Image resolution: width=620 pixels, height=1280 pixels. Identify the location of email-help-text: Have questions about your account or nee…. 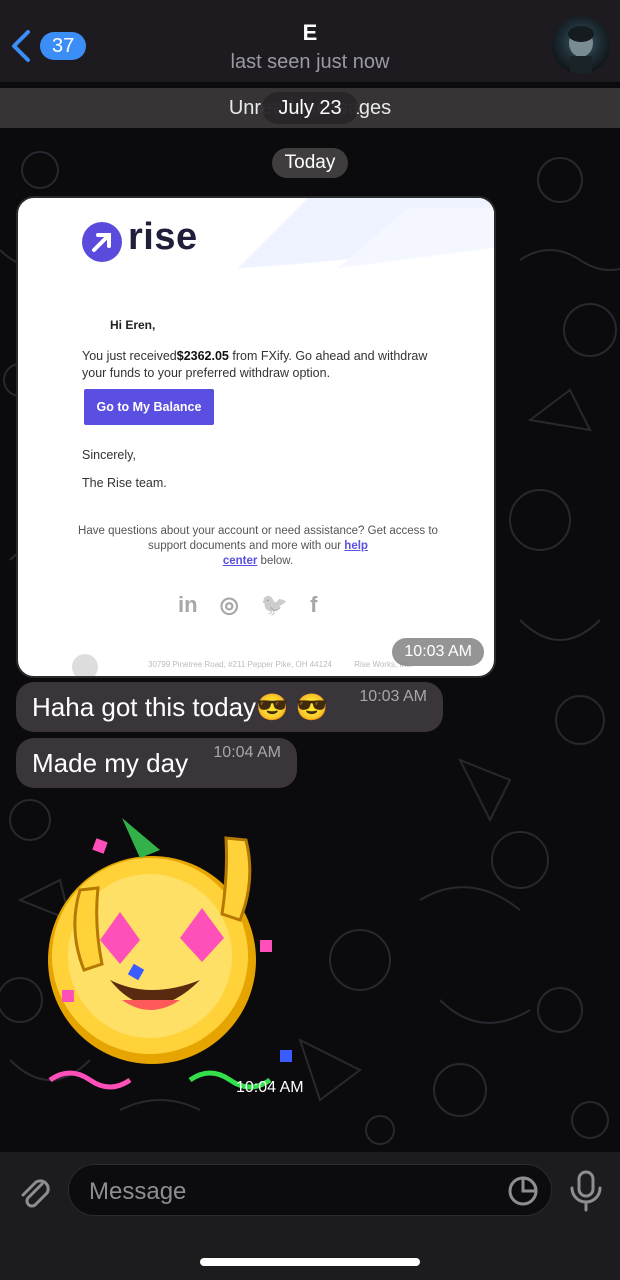
(258, 546).